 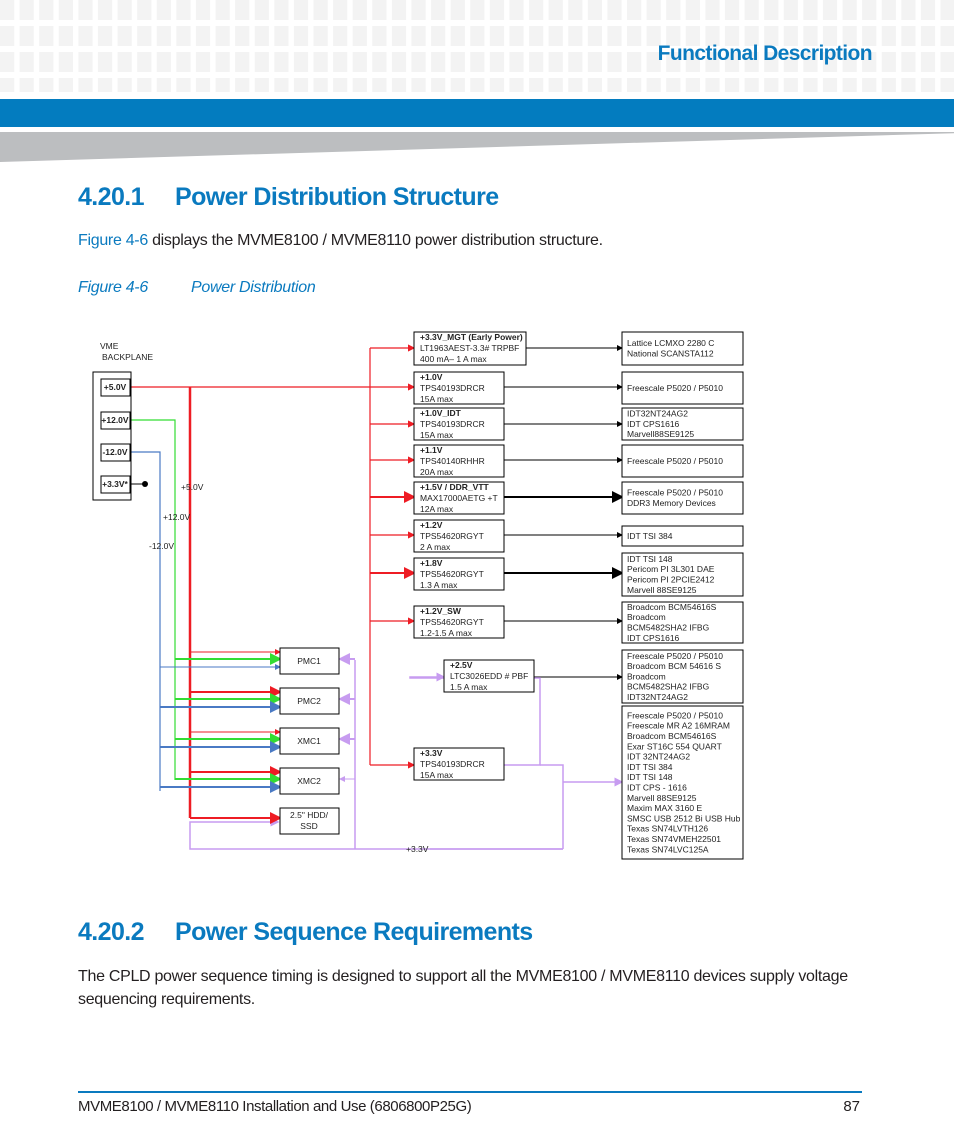 What do you see at coordinates (431, 563) in the screenshot?
I see `regulator-rail: +1.8V` at bounding box center [431, 563].